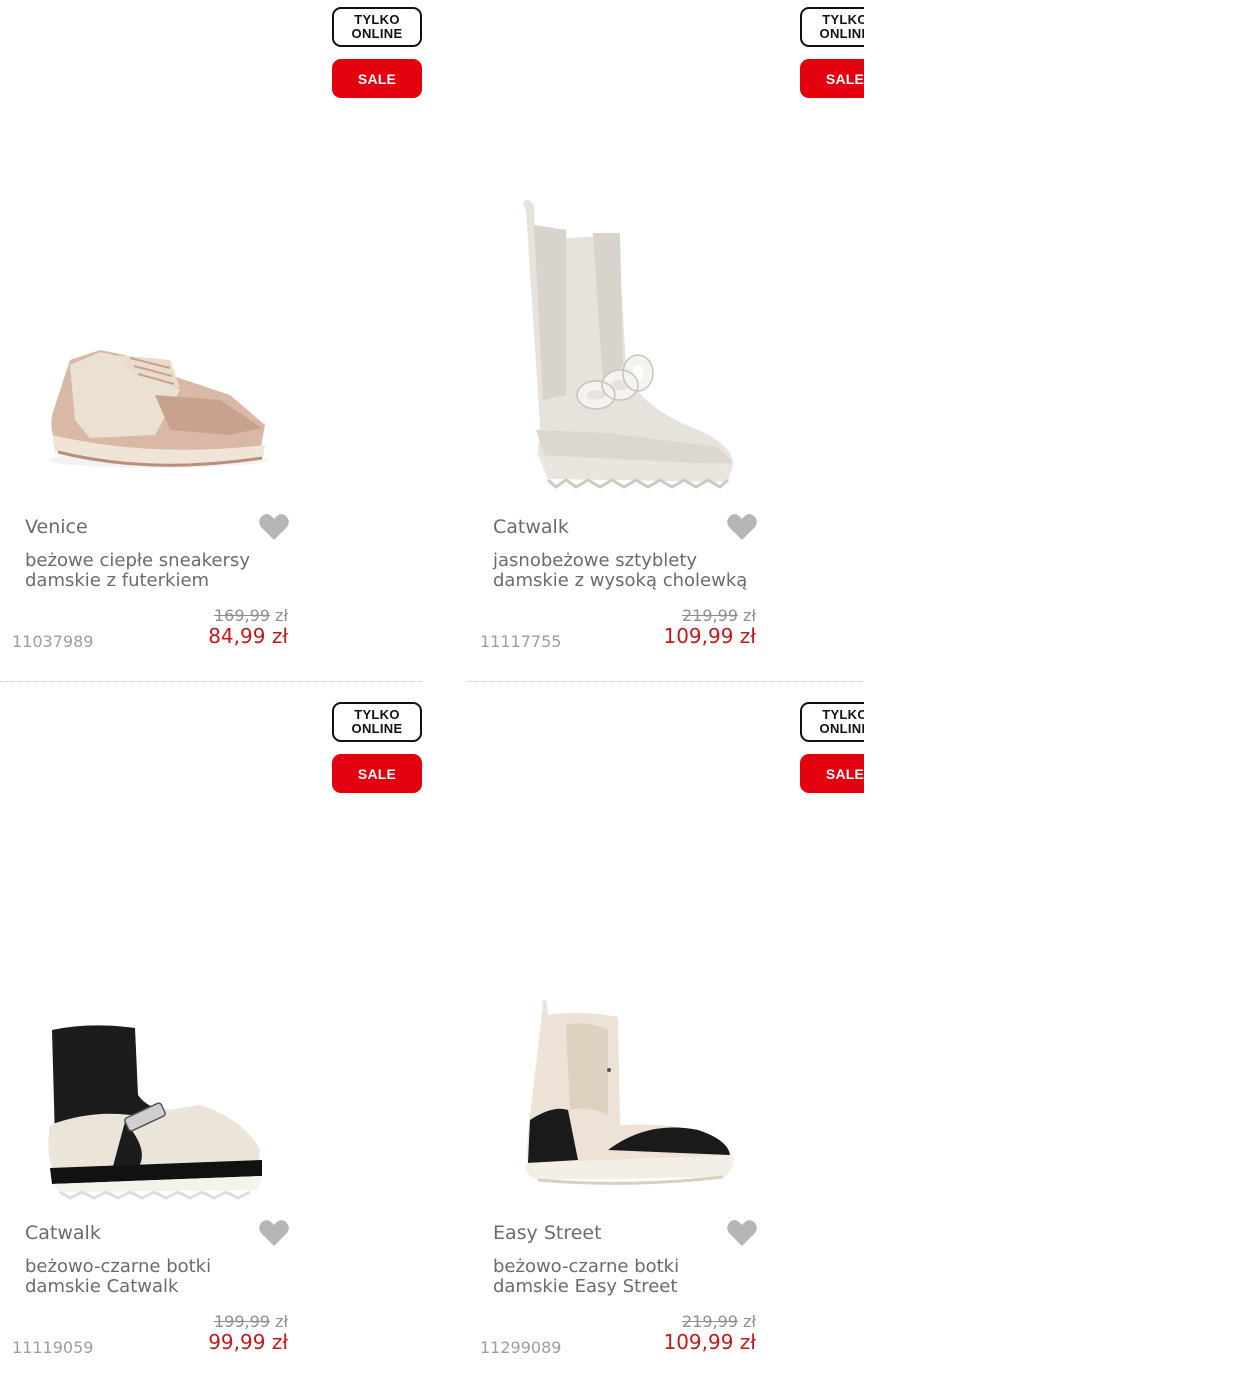 This screenshot has height=1376, width=1250. I want to click on product-name-line2: damskie z wysoką cholewką, so click(620, 580).